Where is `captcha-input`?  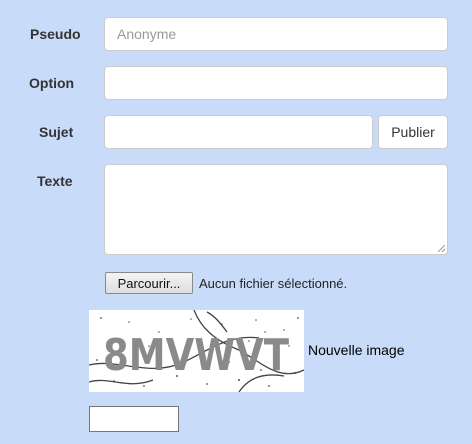
captcha-input is located at coordinates (134, 419).